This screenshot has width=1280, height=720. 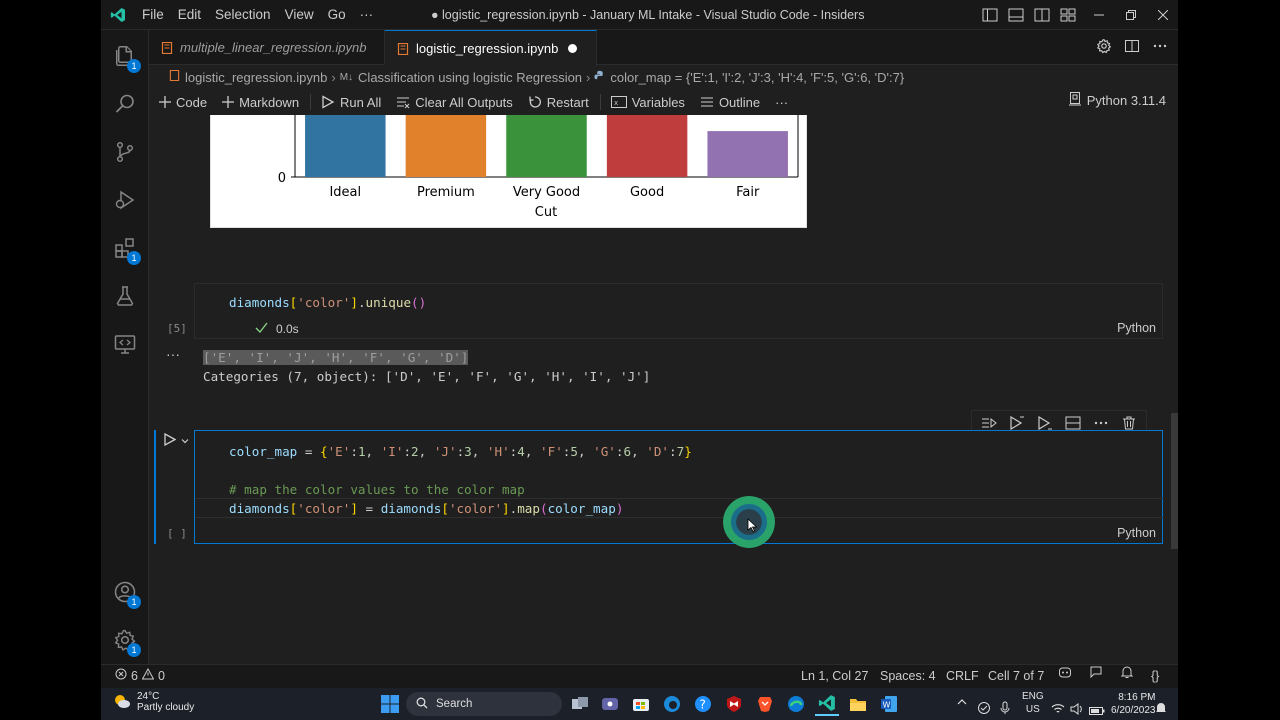 I want to click on show-hidden-icons-chevron-up-icon, so click(x=962, y=704).